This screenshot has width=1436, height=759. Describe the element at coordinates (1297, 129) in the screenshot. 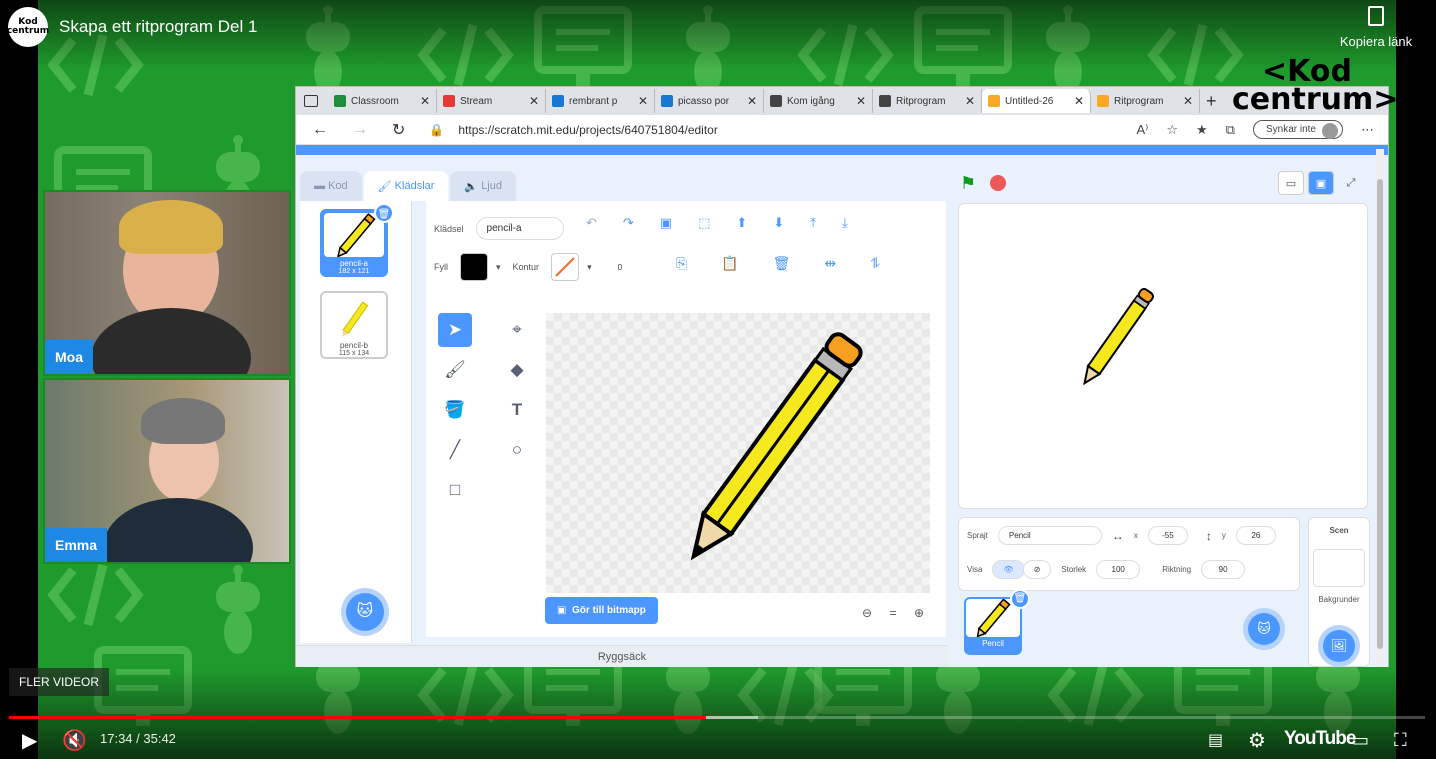

I see `sync-button: Synkar inte` at that location.